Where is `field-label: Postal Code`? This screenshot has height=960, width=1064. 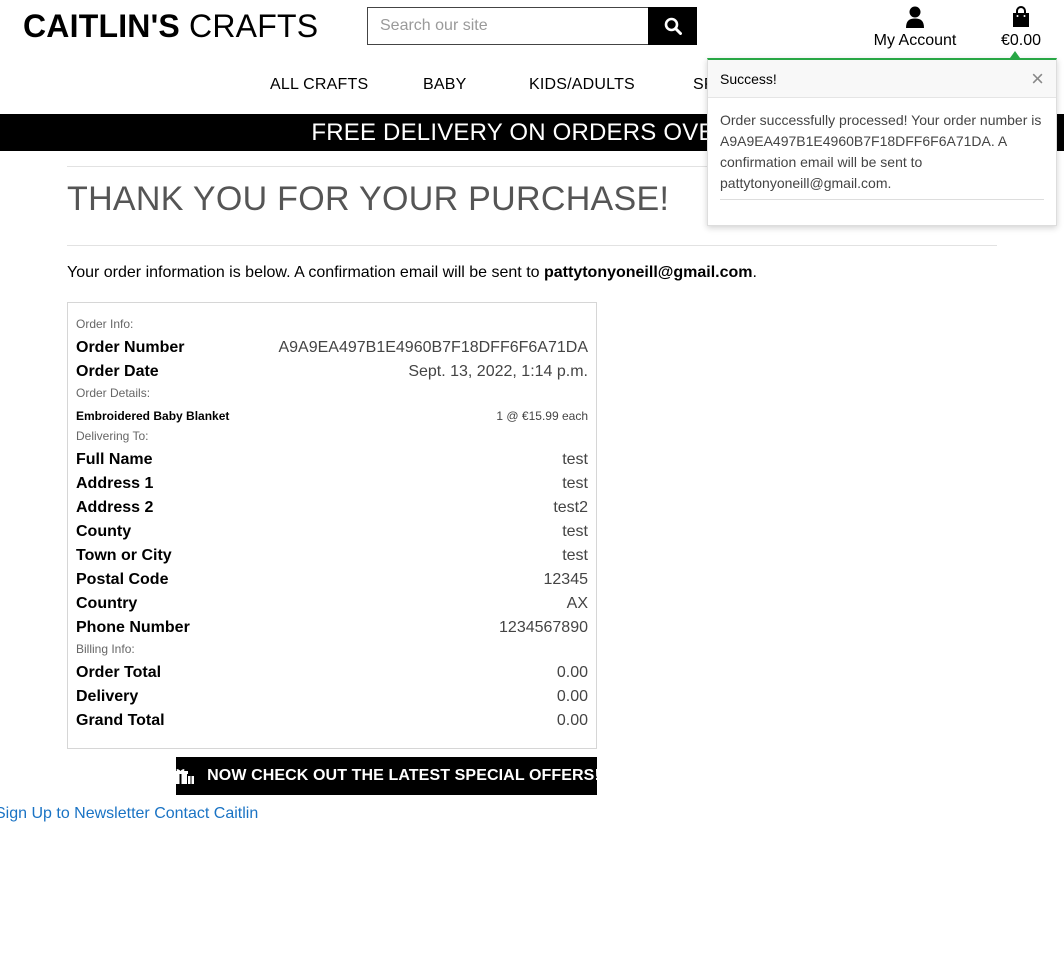
field-label: Postal Code is located at coordinates (122, 579).